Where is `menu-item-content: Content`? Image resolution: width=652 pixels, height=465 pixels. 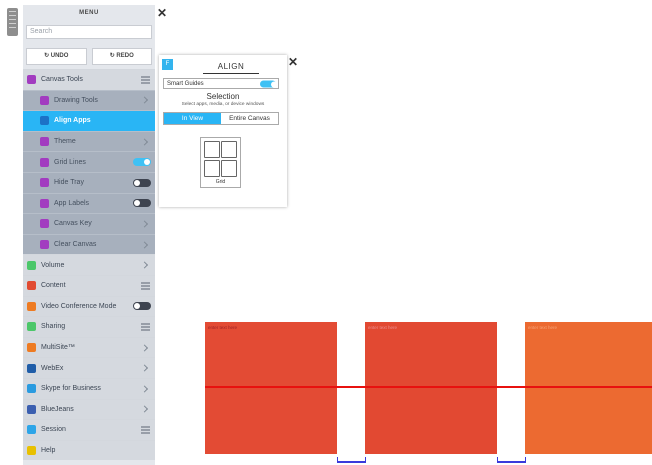
menu-item-content: Content is located at coordinates (89, 285).